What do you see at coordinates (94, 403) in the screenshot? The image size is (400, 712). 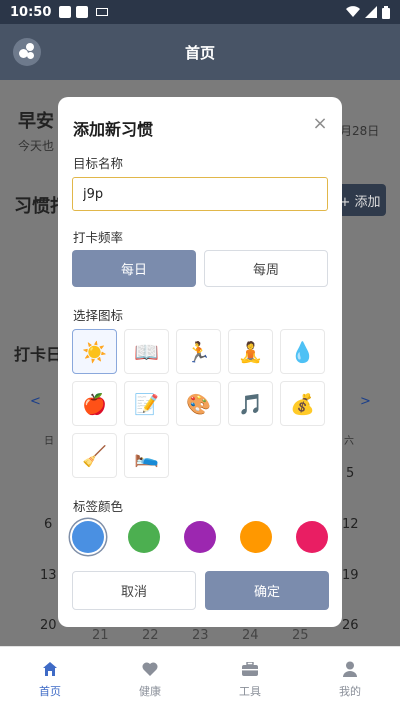 I see `apple-icon: 🍎` at bounding box center [94, 403].